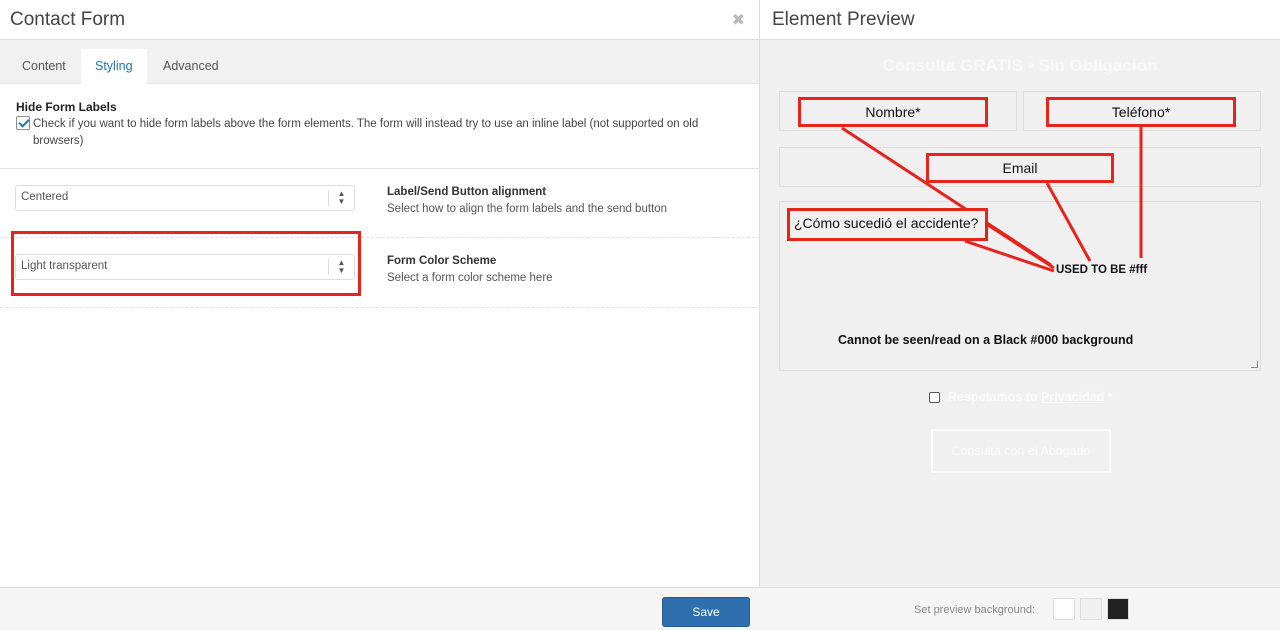  Describe the element at coordinates (1064, 609) in the screenshot. I see `swatch-white` at that location.